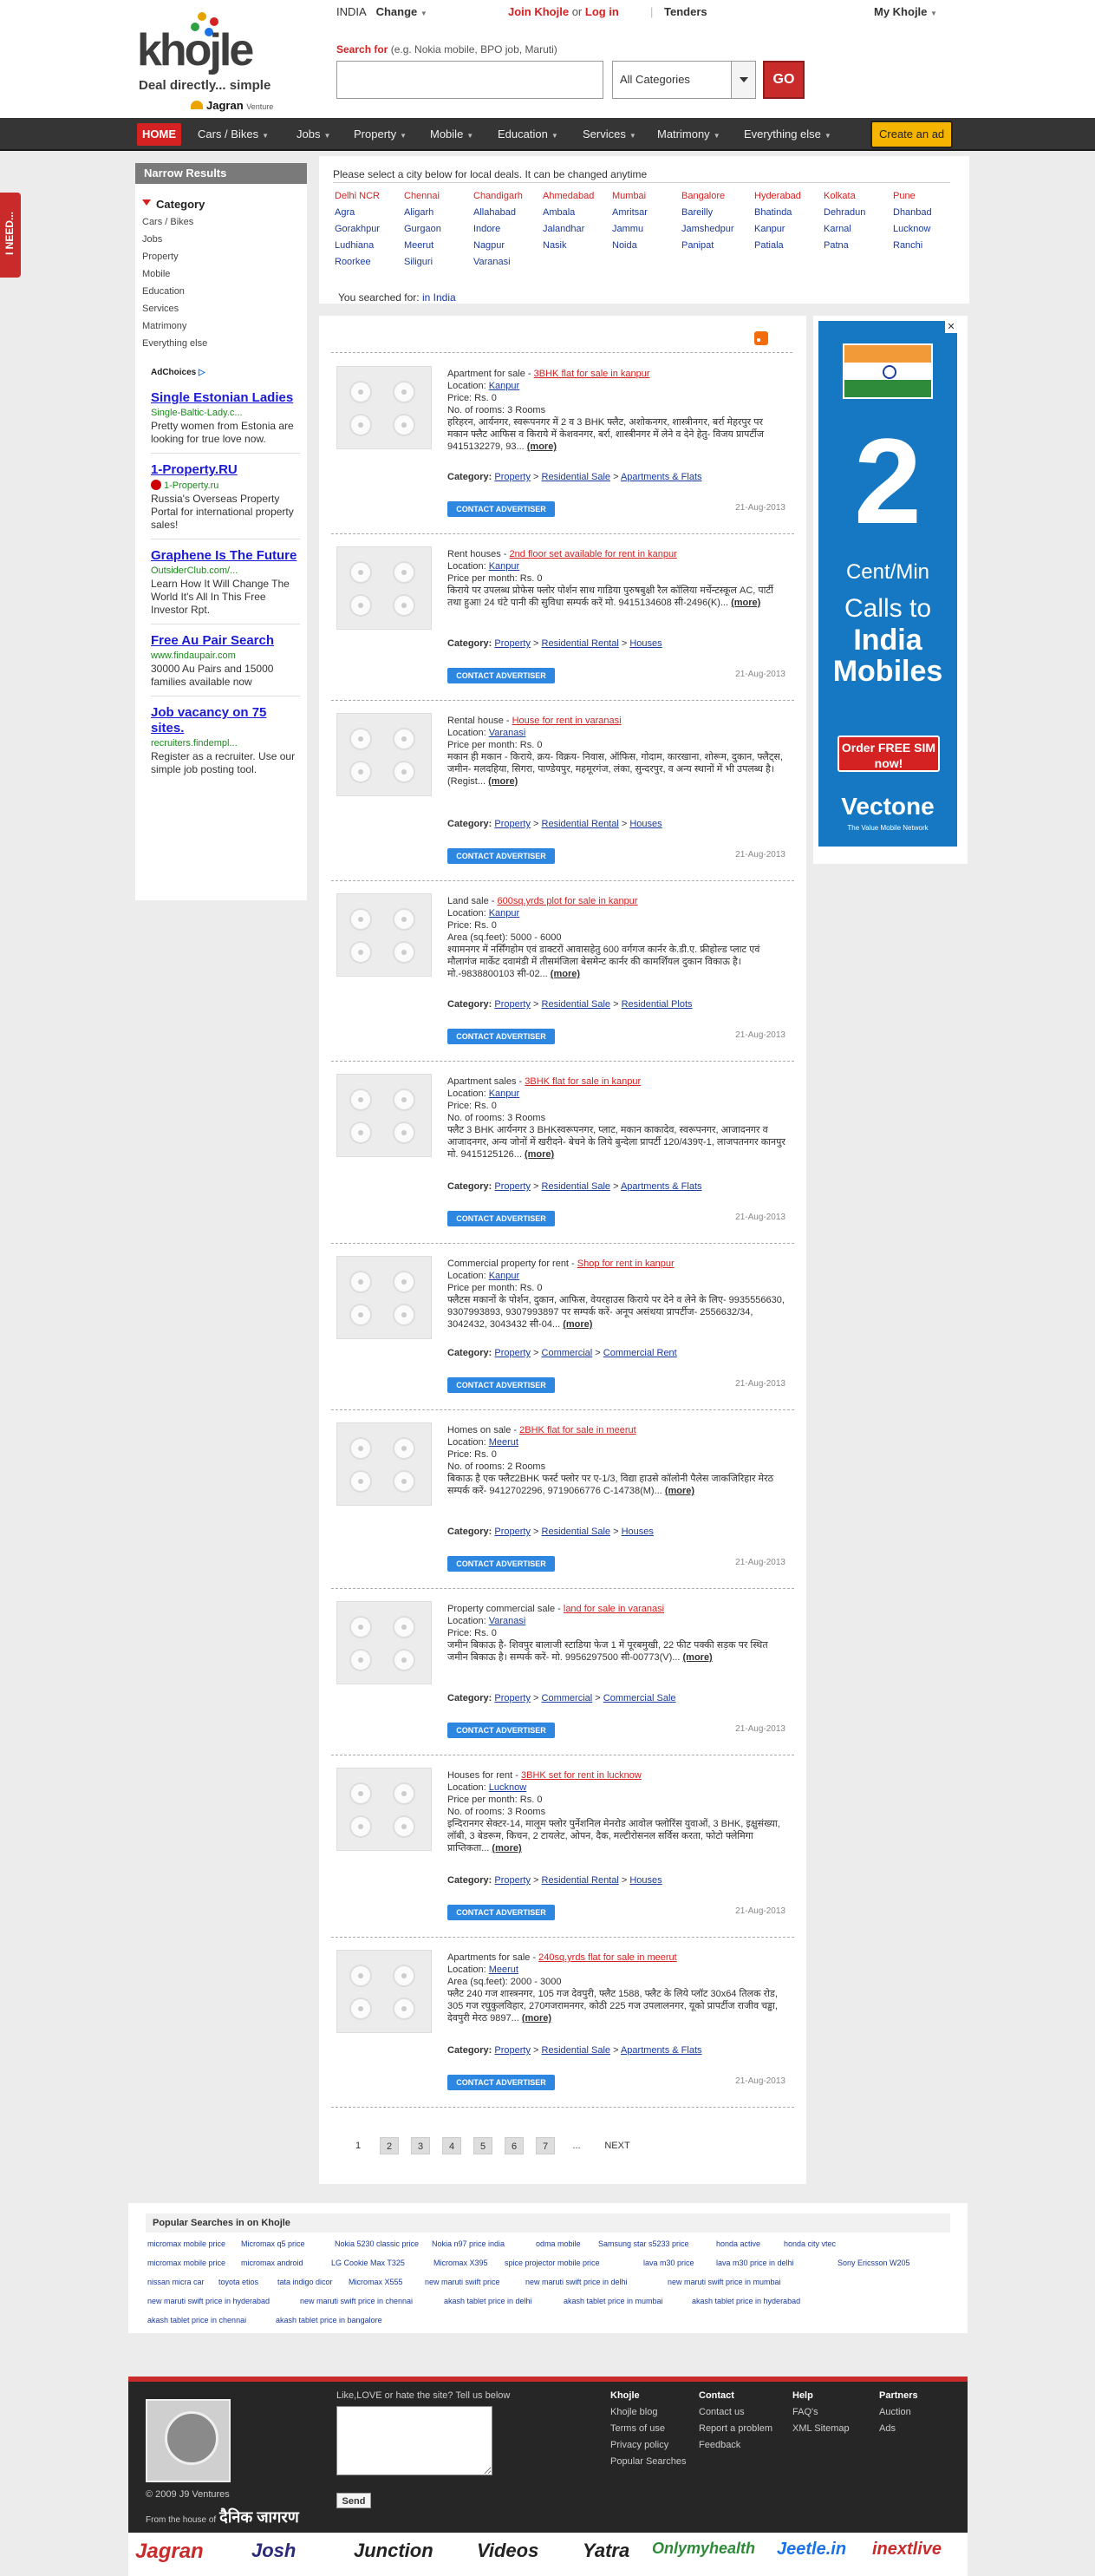 The height and width of the screenshot is (2576, 1095). What do you see at coordinates (811, 2550) in the screenshot?
I see `brand-jeetle-logo: Jeetle.in` at bounding box center [811, 2550].